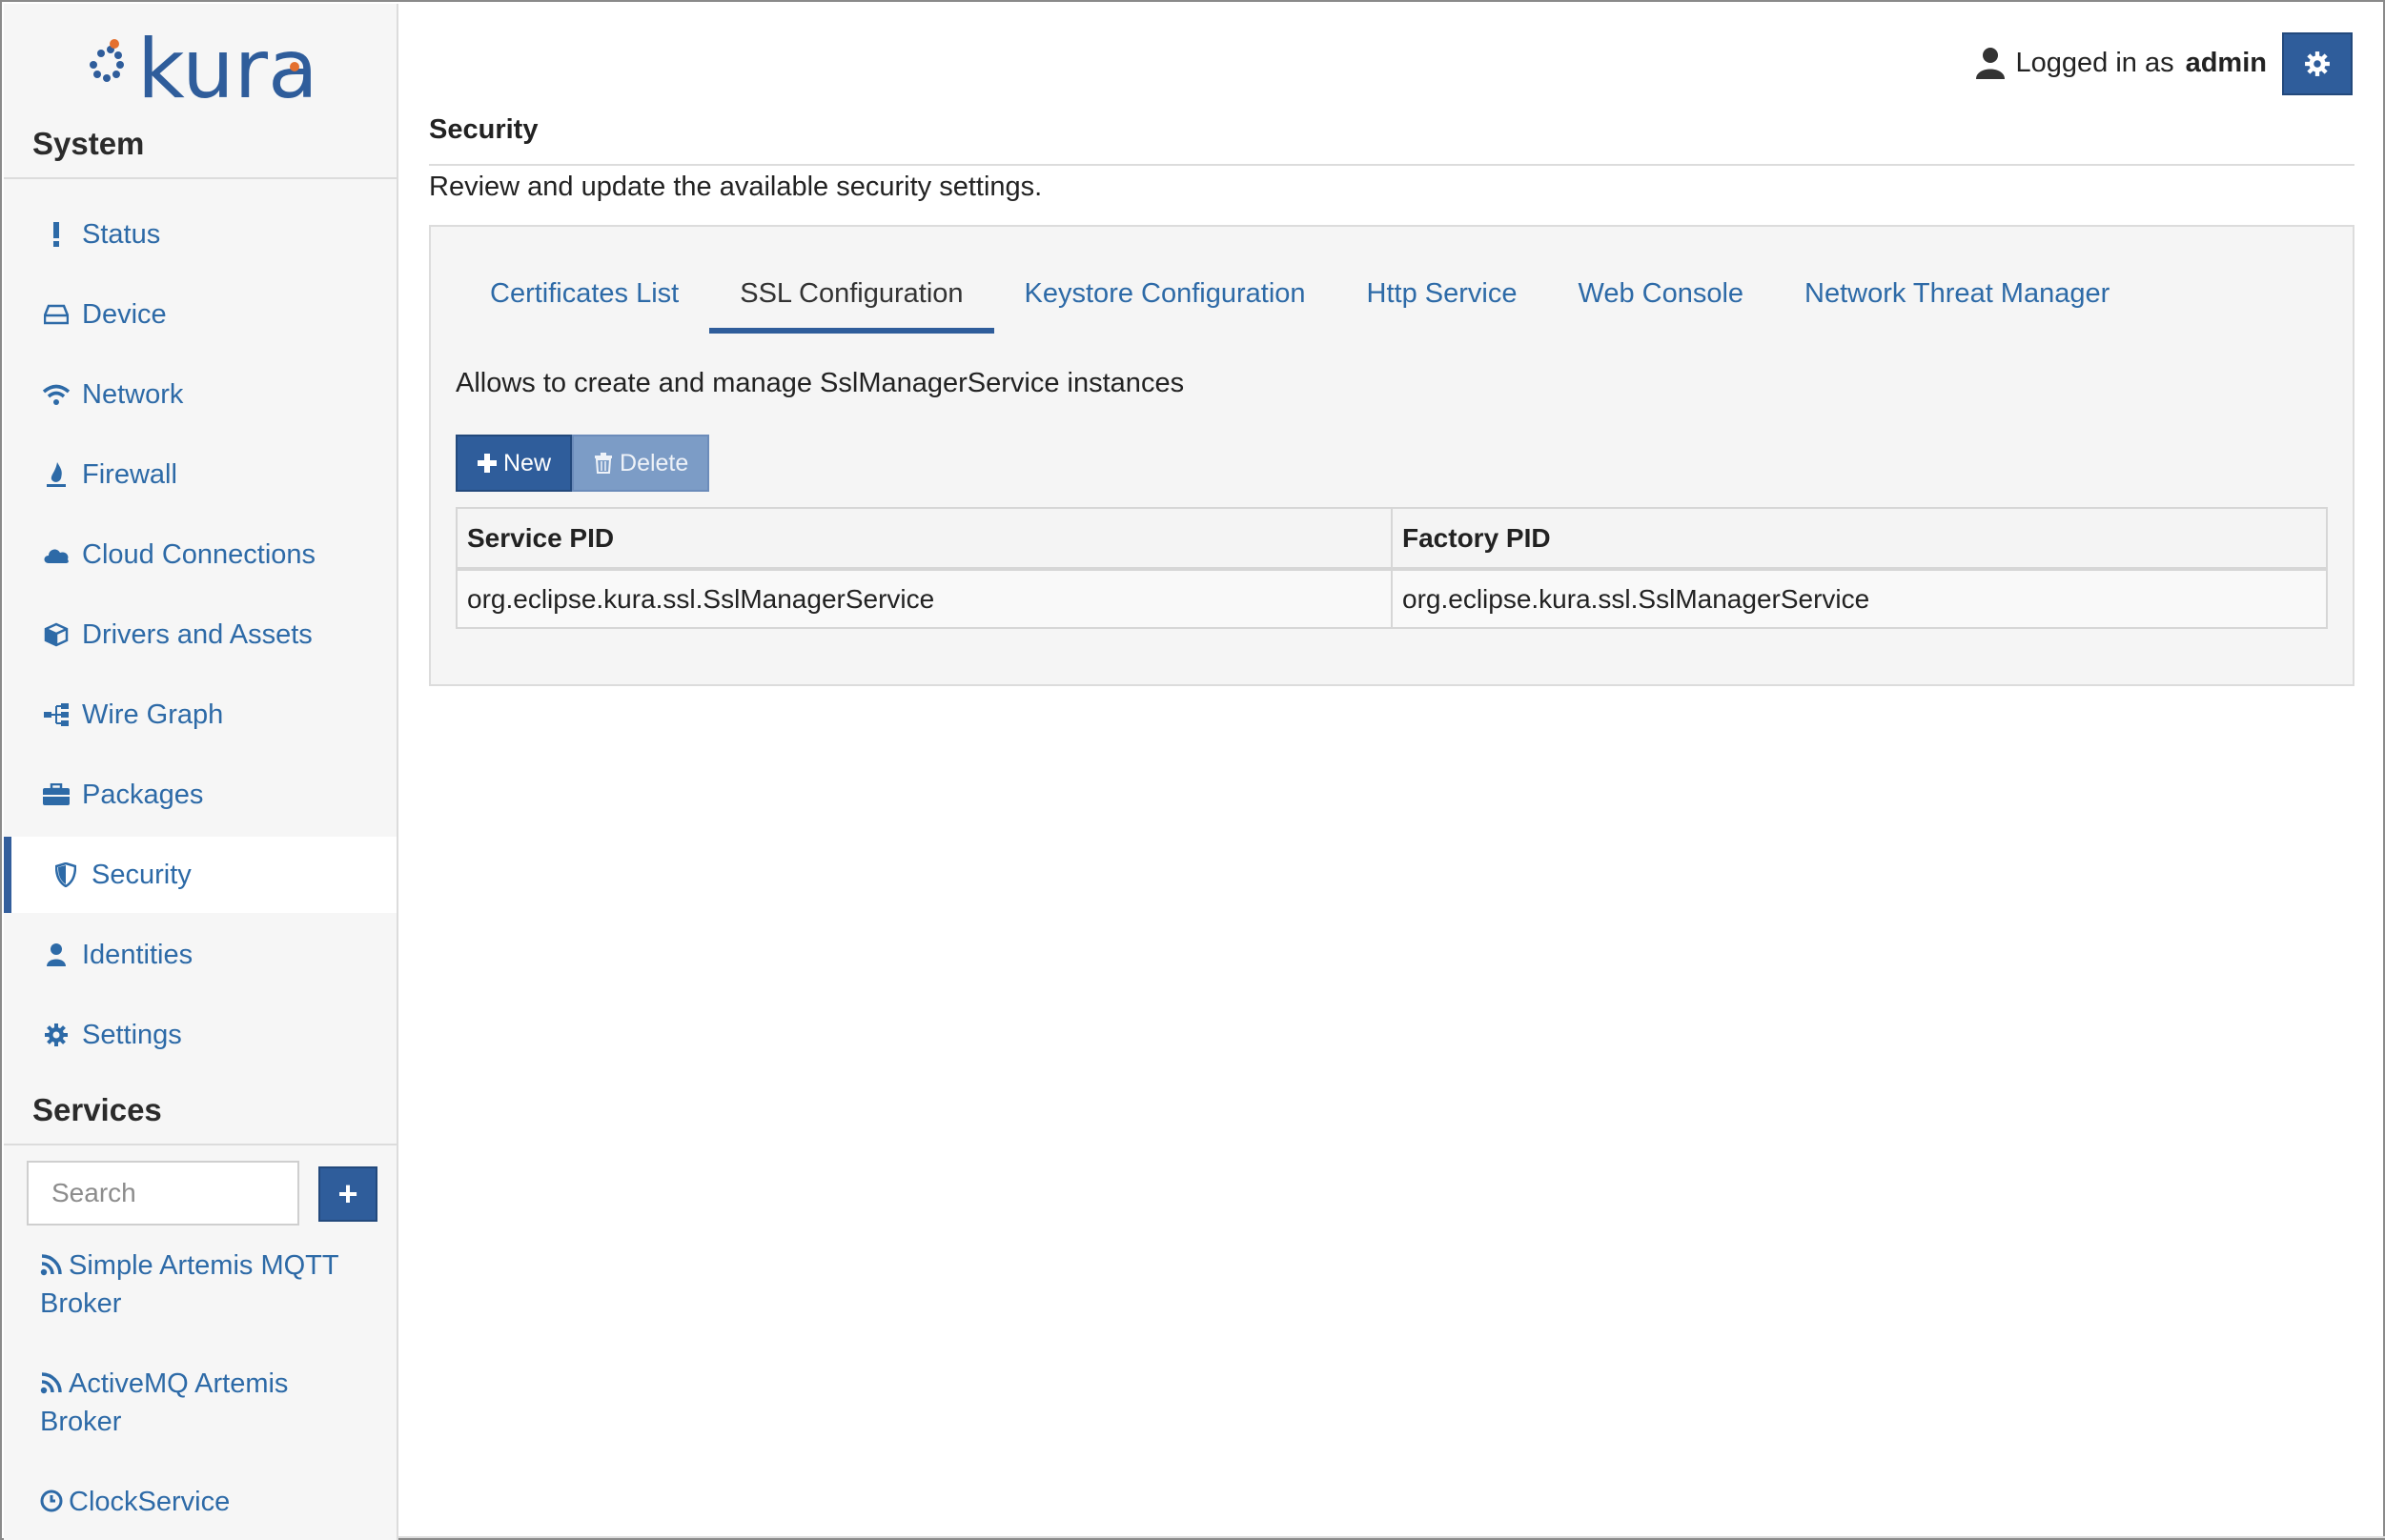  What do you see at coordinates (200, 474) in the screenshot?
I see `sidebar-item-firewall: Firewall` at bounding box center [200, 474].